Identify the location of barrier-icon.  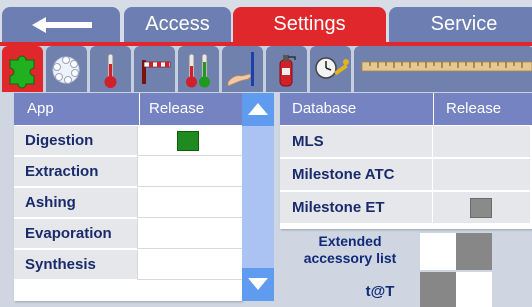
(156, 72).